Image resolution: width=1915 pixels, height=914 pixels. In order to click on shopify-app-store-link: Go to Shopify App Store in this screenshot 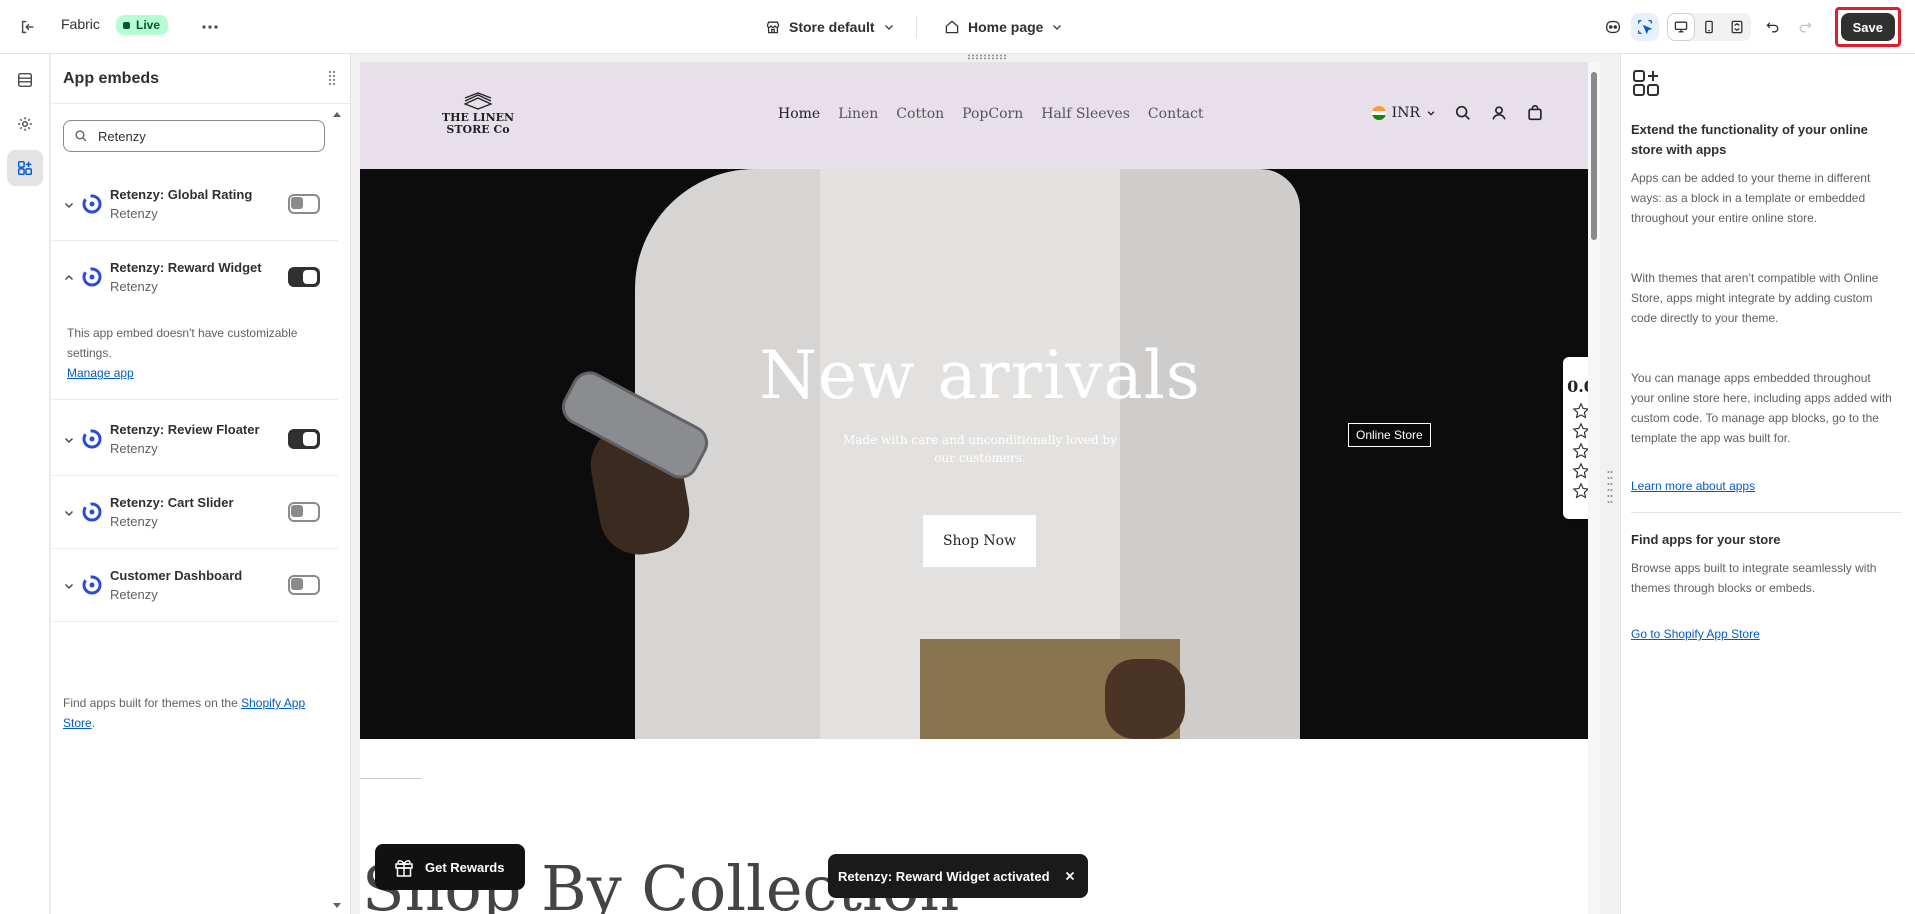, I will do `click(1695, 634)`.